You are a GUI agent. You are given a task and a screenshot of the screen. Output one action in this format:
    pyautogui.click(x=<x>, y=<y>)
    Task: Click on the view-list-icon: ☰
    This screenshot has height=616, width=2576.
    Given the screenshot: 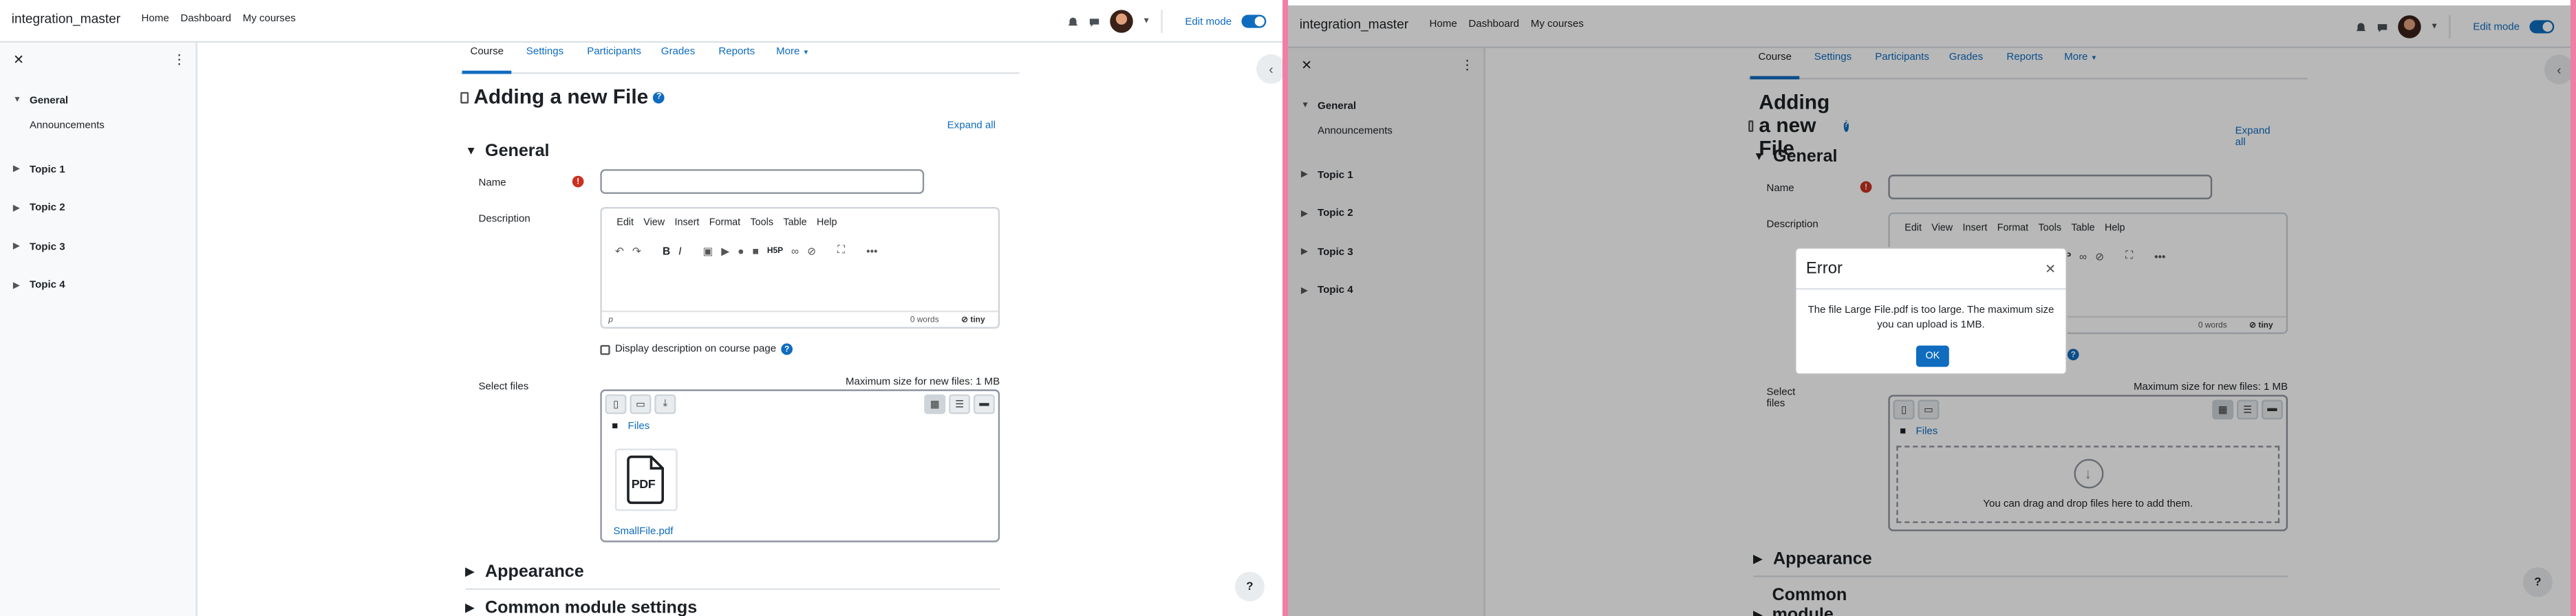 What is the action you would take?
    pyautogui.click(x=960, y=404)
    